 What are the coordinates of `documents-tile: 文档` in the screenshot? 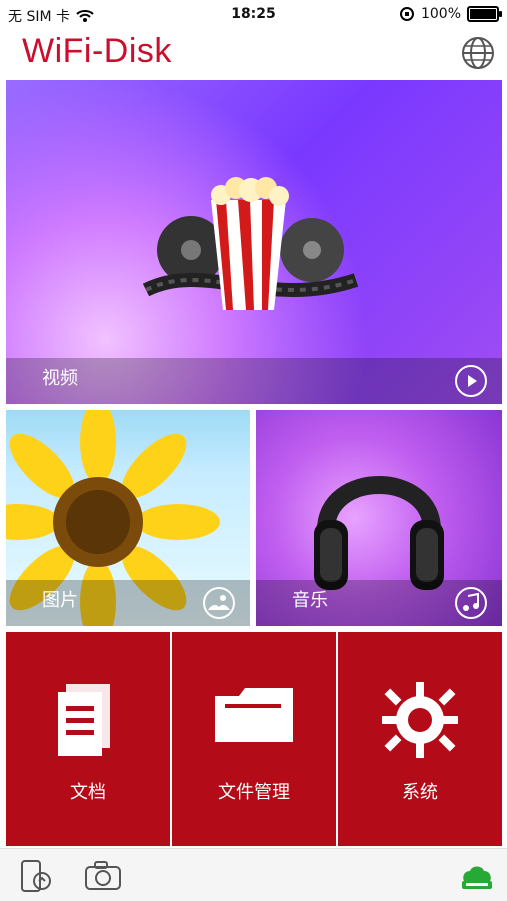 It's located at (88, 739).